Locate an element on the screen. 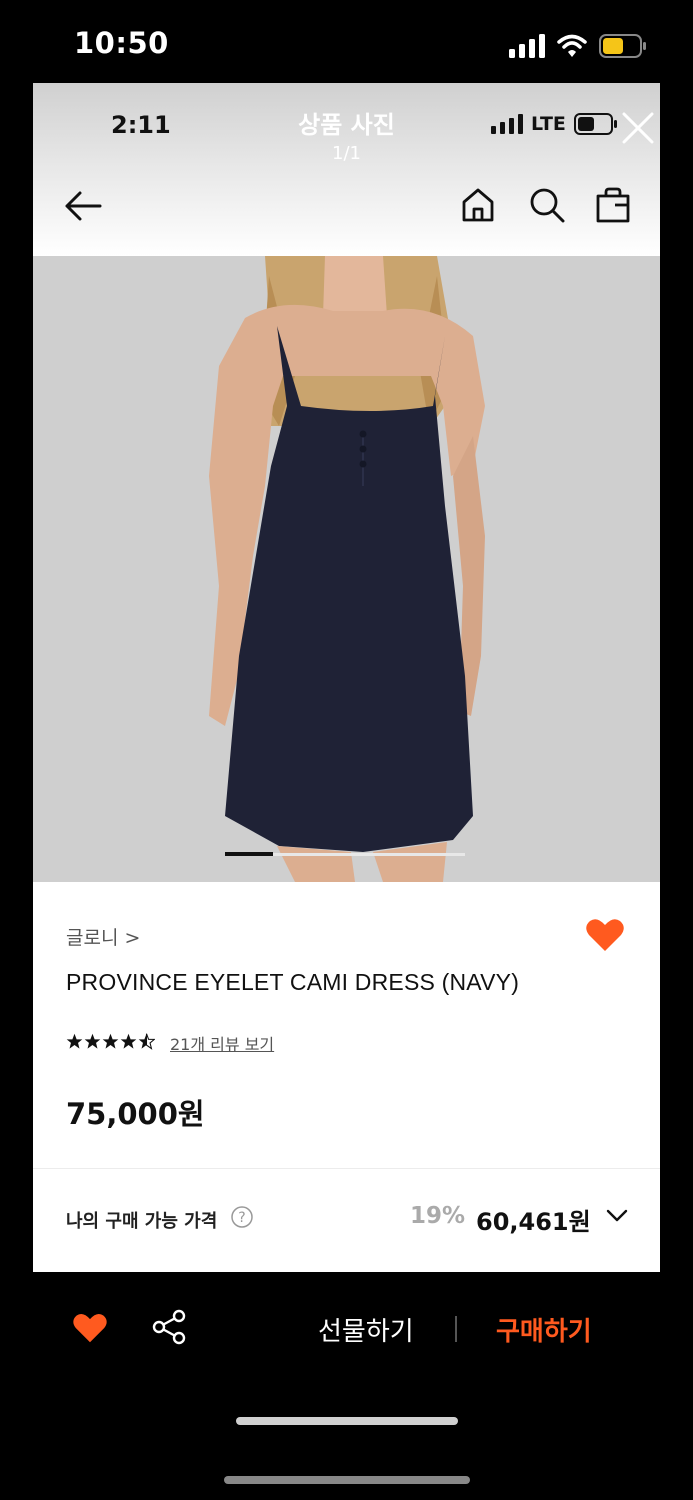 The height and width of the screenshot is (1500, 693). close-icon is located at coordinates (638, 128).